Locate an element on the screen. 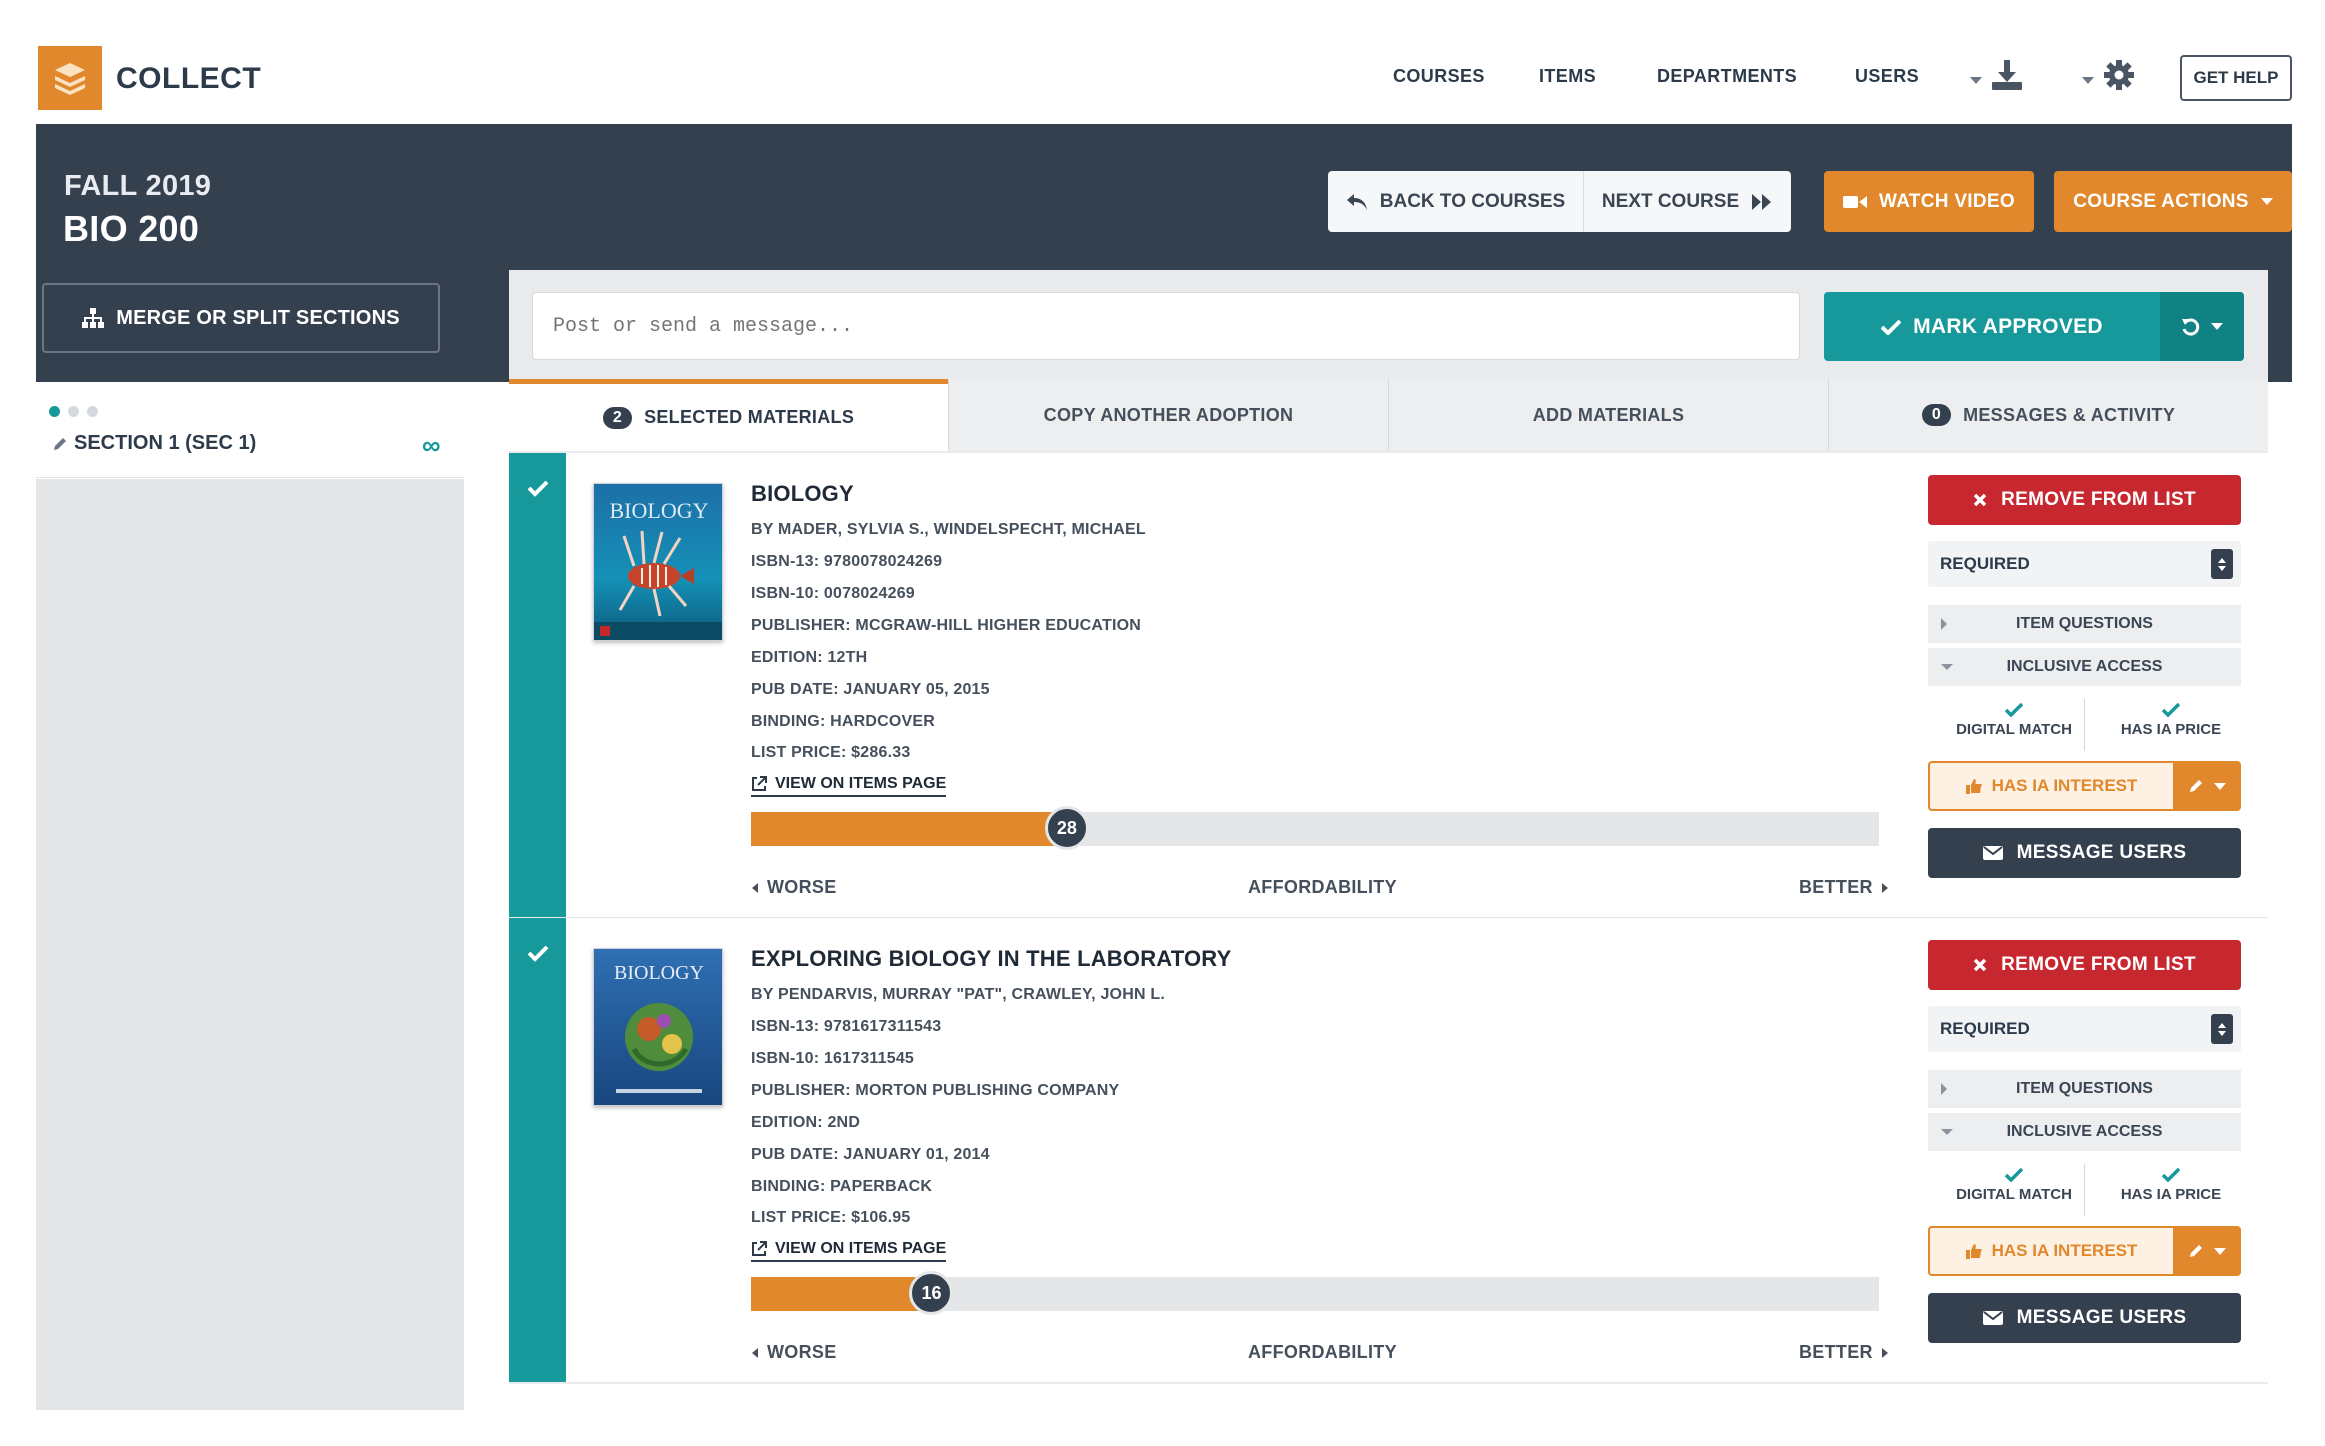  messages-count-badge: 0 is located at coordinates (1936, 415).